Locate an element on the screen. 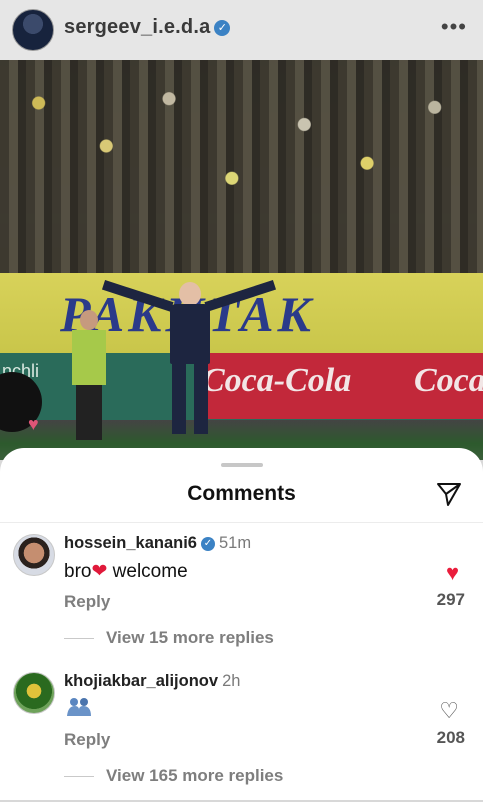 The height and width of the screenshot is (802, 483). drag-handle is located at coordinates (242, 465).